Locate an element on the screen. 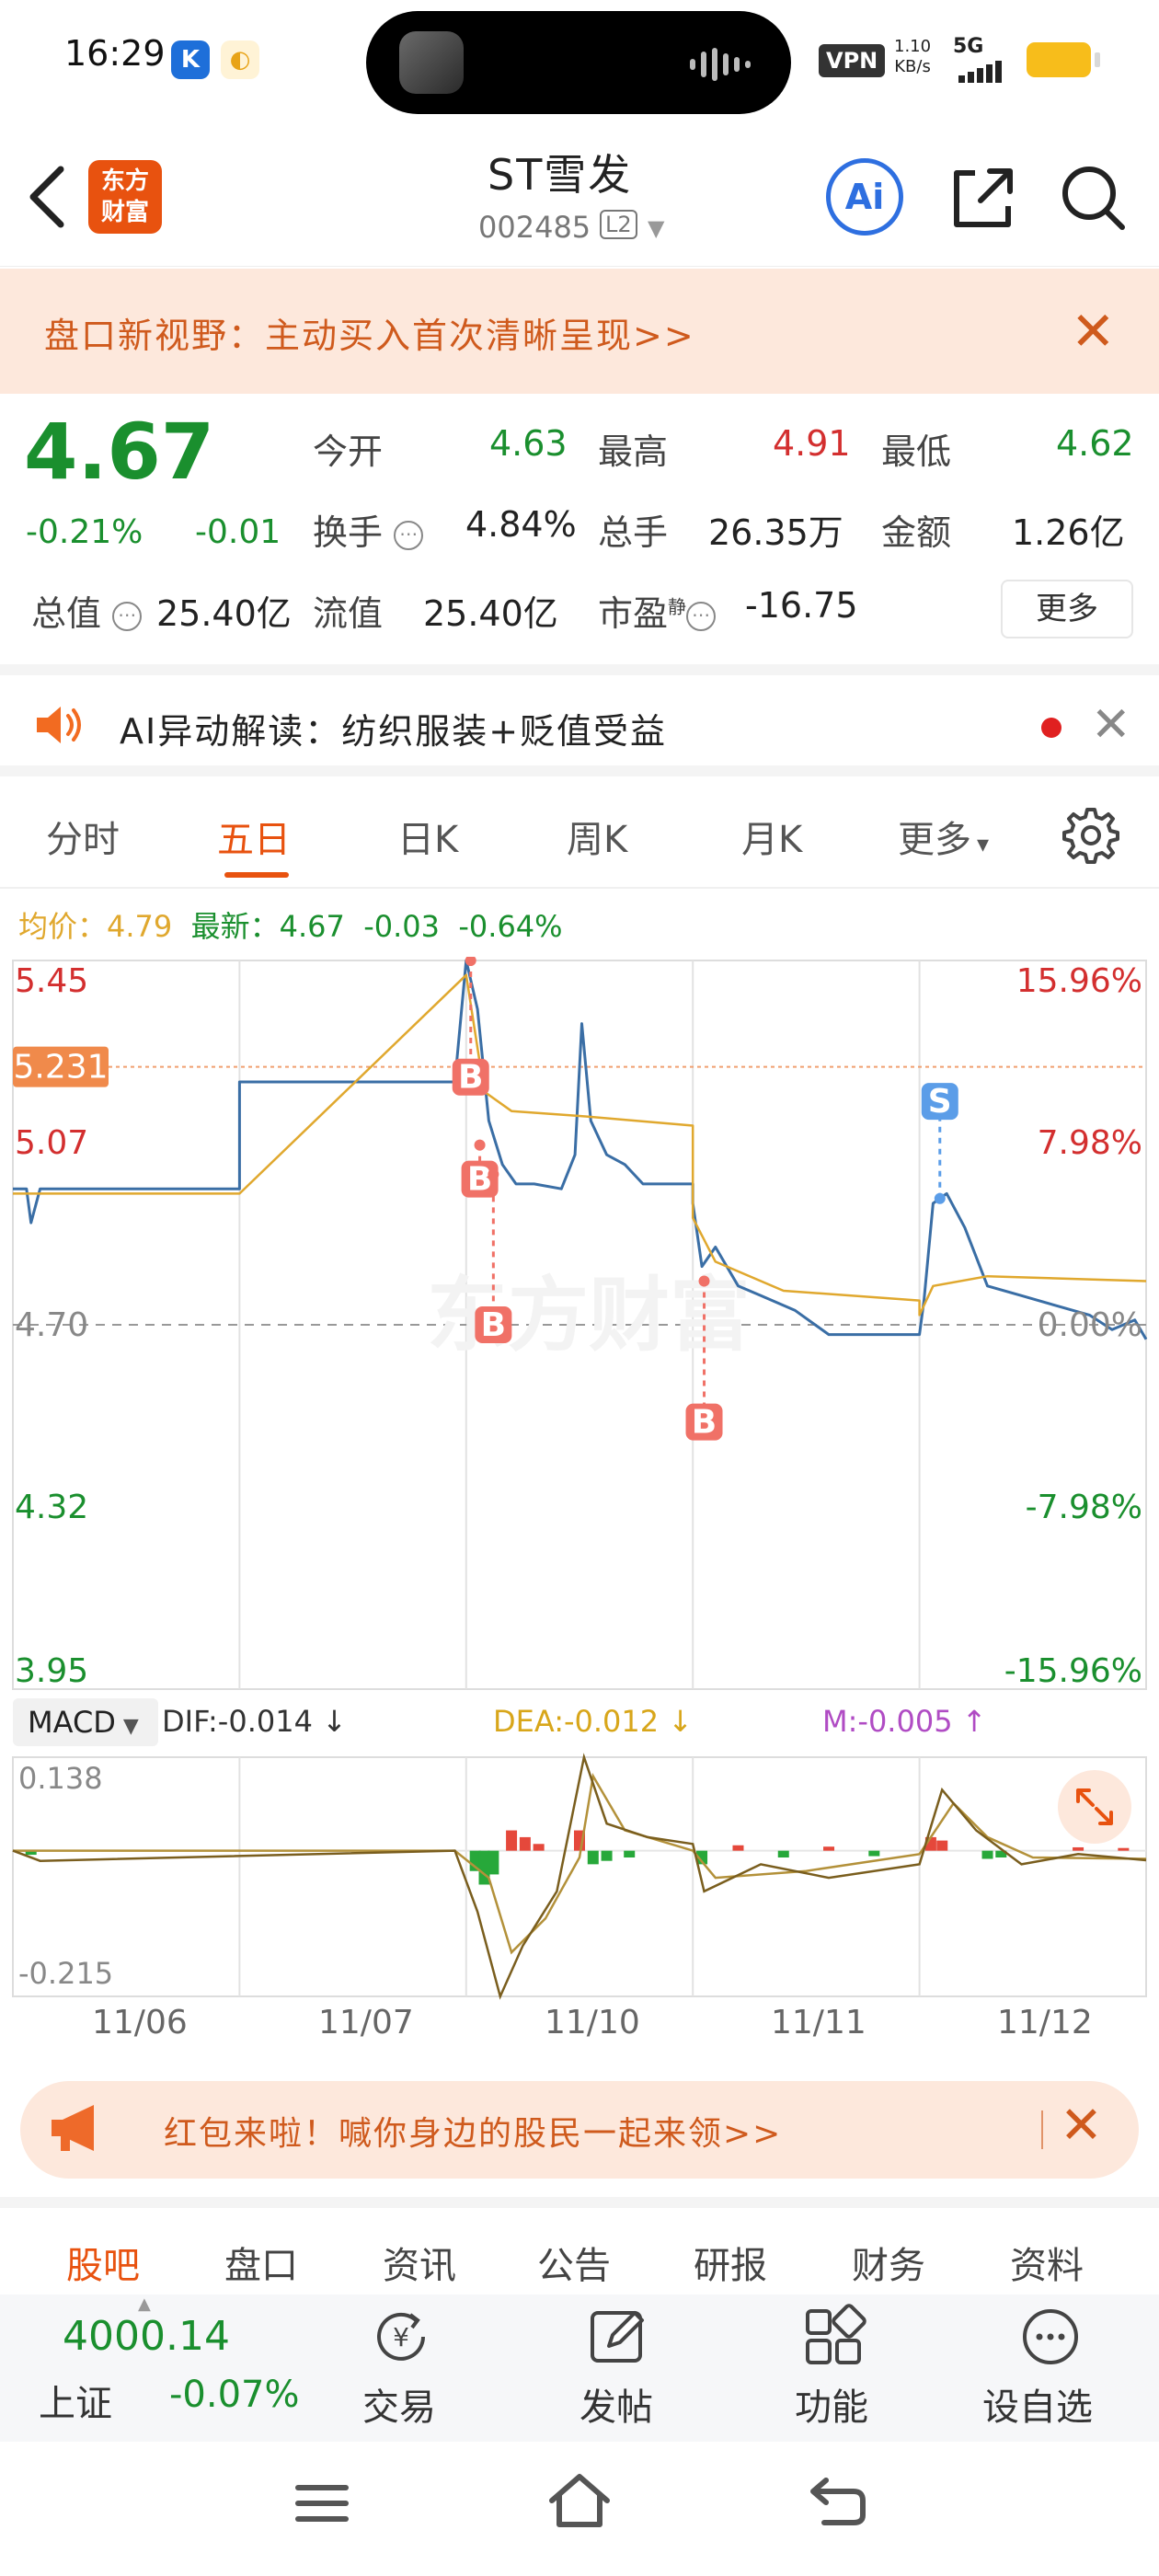  tab-weekly-k: 周K is located at coordinates (597, 836).